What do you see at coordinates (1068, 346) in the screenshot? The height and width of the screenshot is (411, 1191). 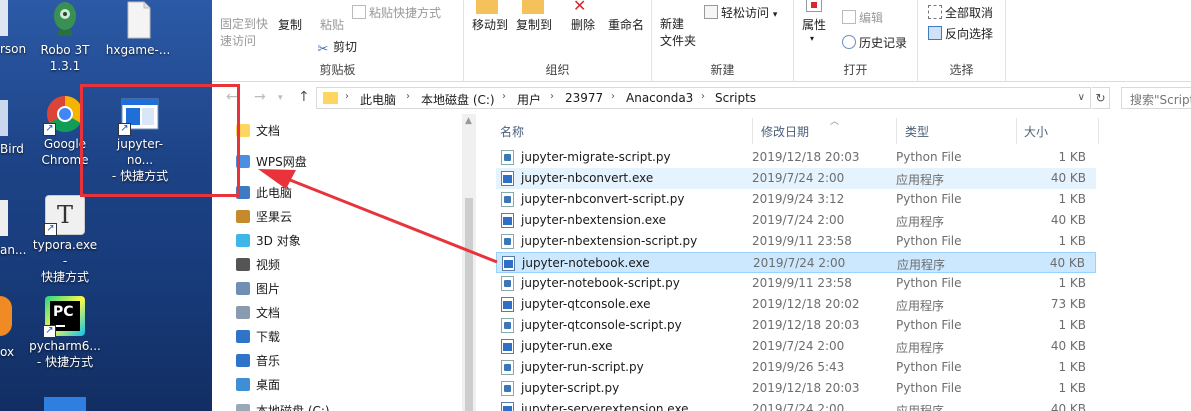 I see `file-size: 40 KB` at bounding box center [1068, 346].